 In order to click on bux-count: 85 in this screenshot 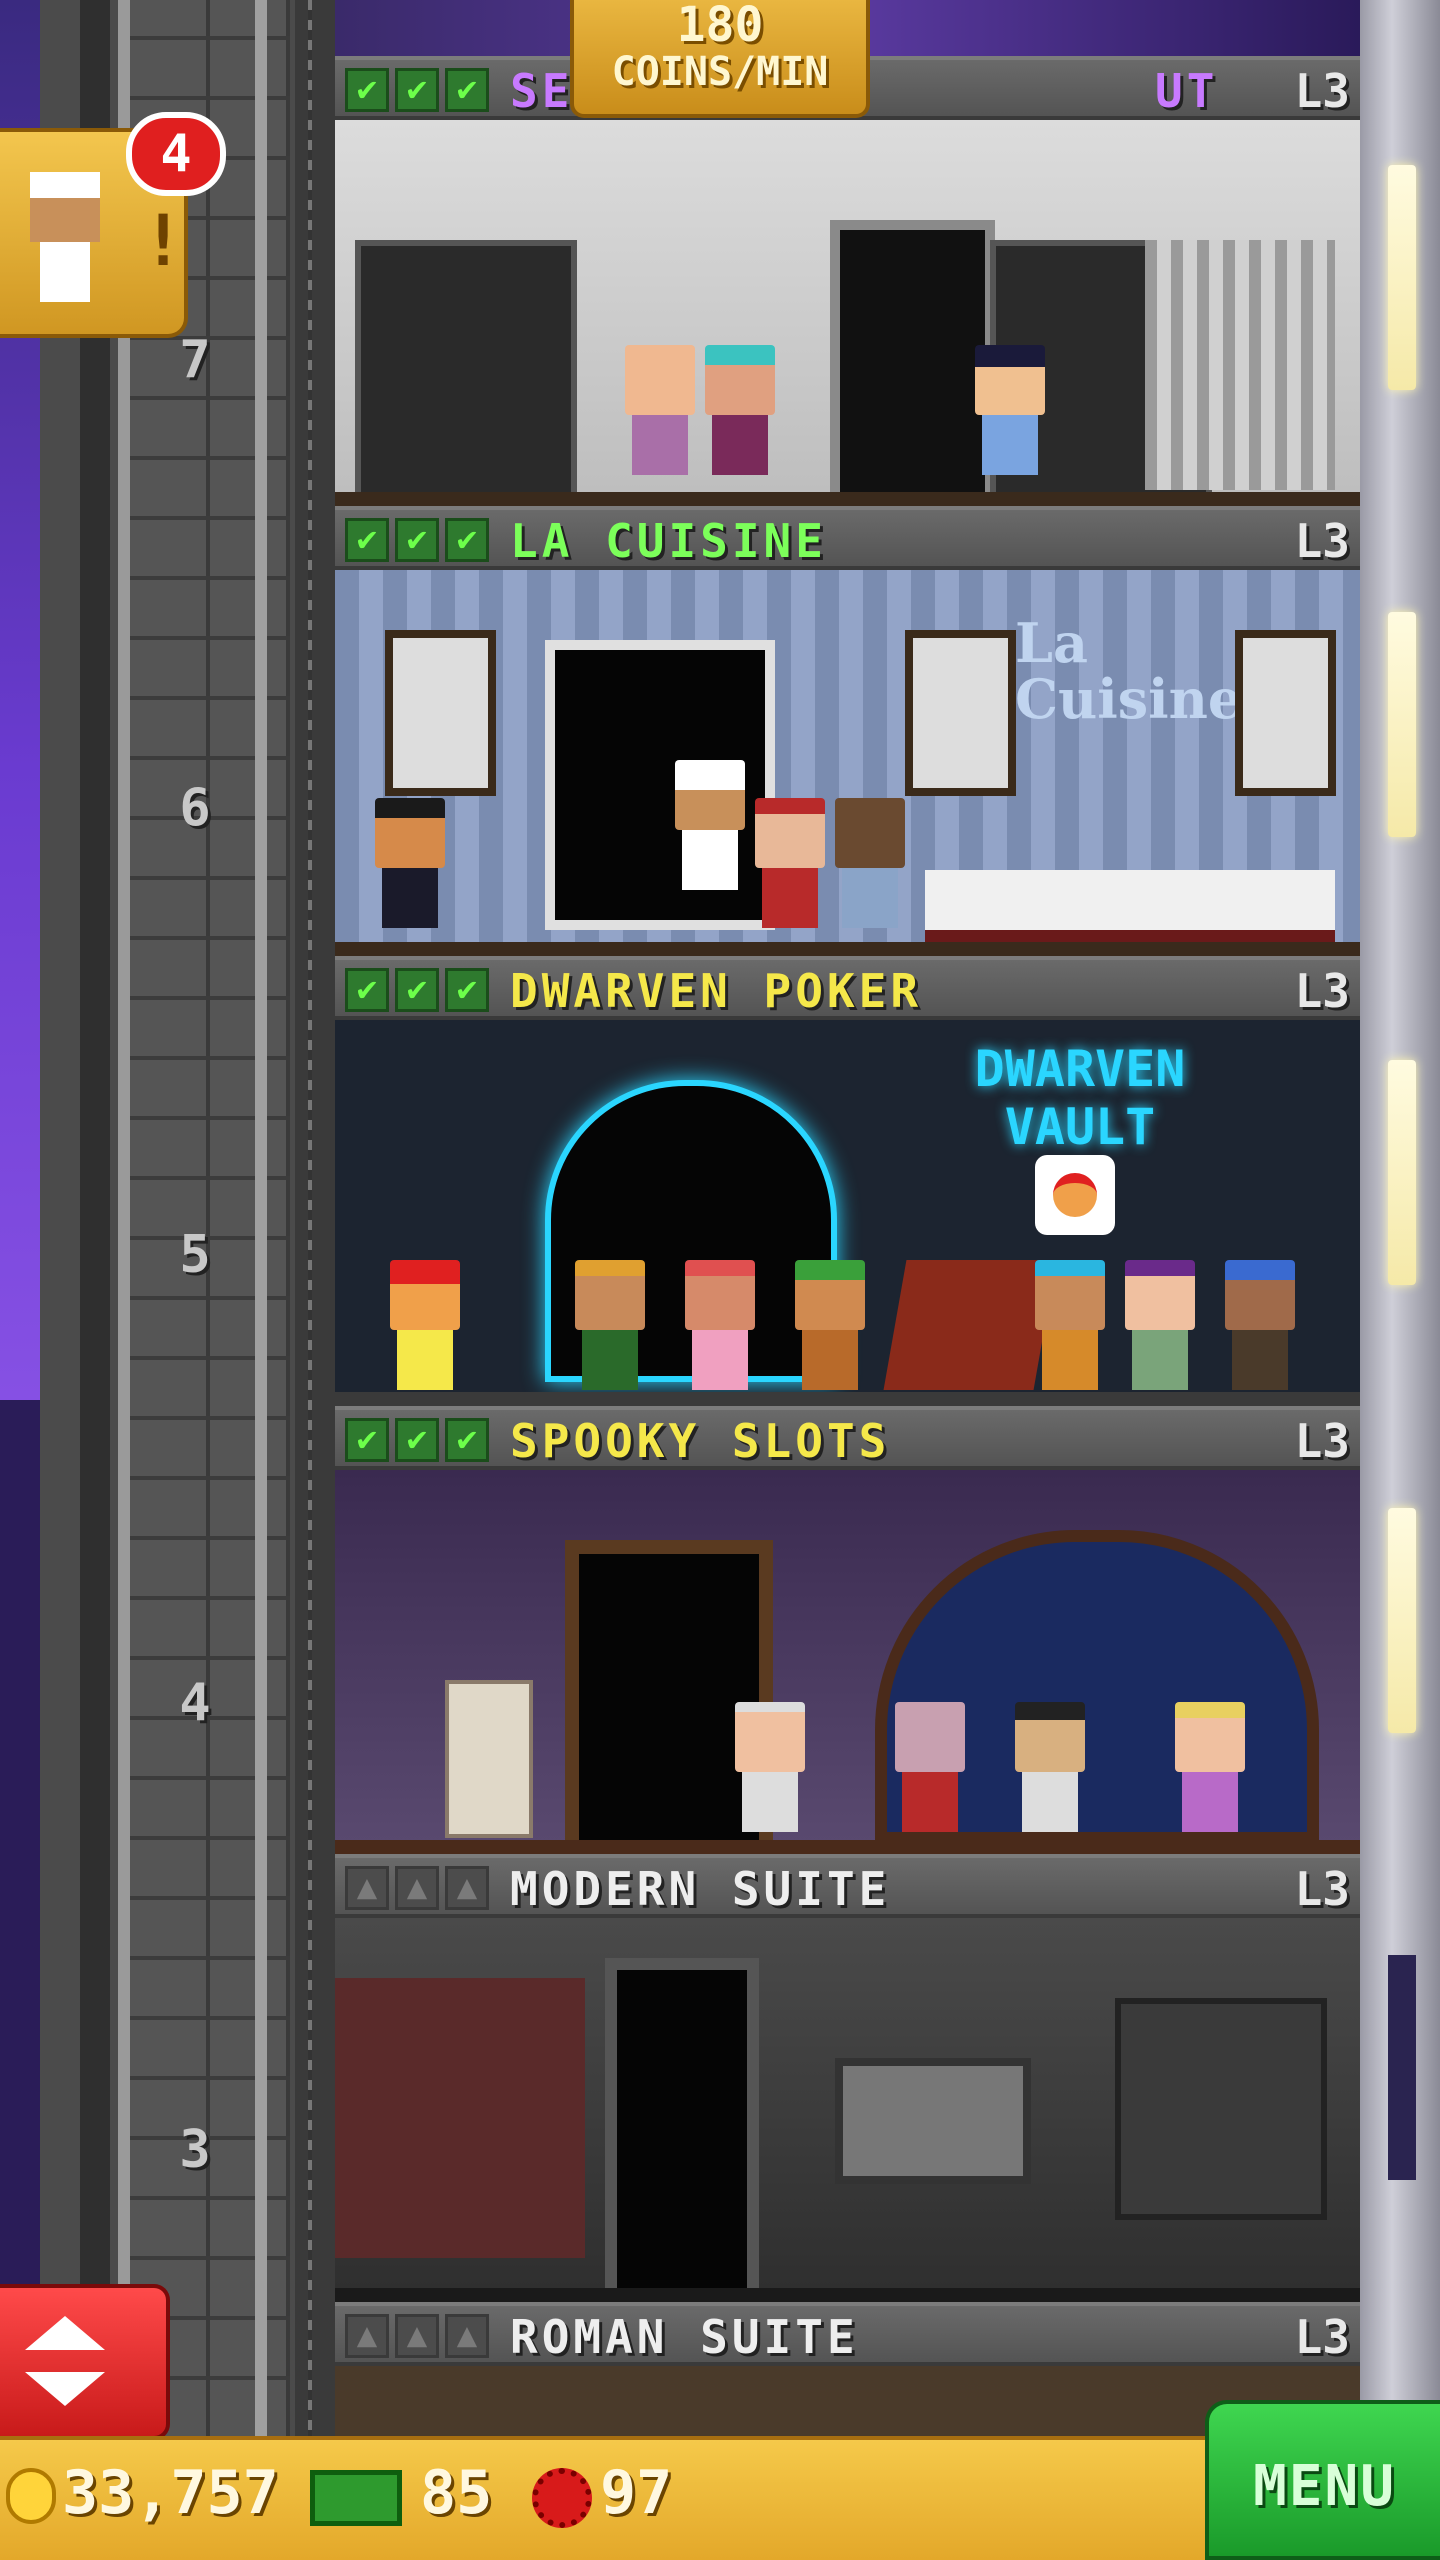, I will do `click(456, 2493)`.